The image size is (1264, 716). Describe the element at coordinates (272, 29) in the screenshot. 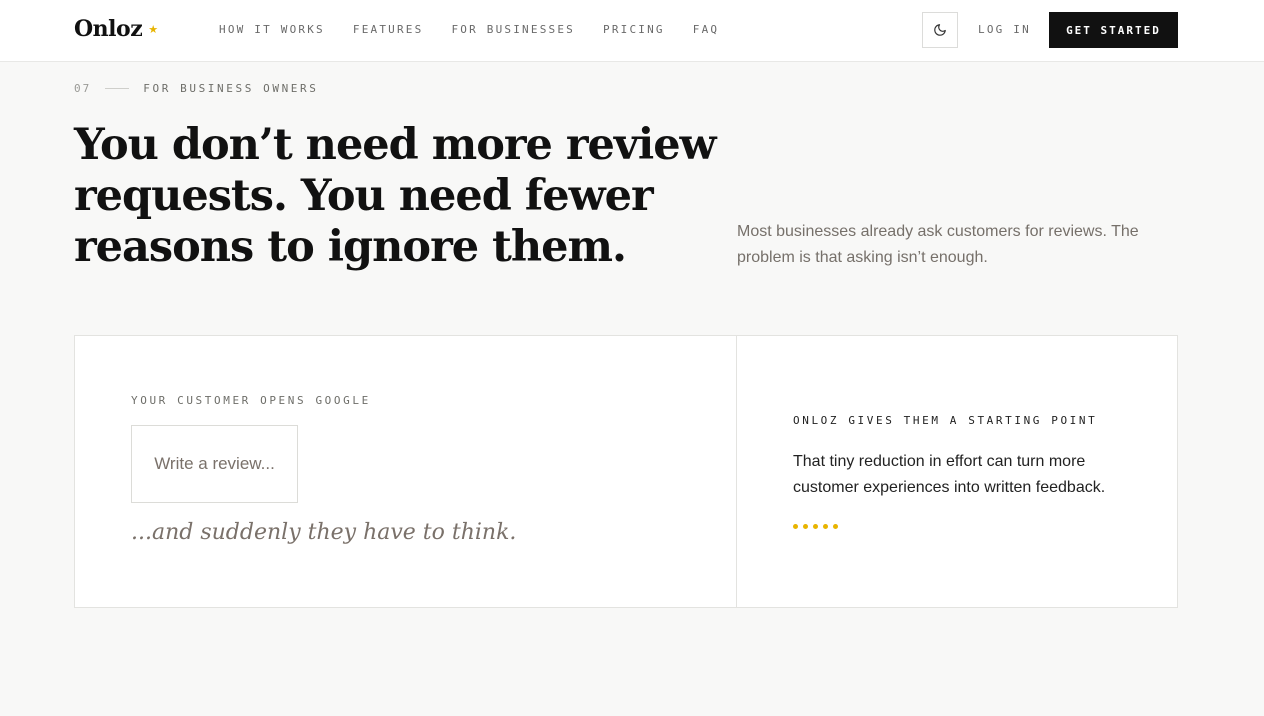

I see `nav-how-it-works: HOW IT WORKS` at that location.